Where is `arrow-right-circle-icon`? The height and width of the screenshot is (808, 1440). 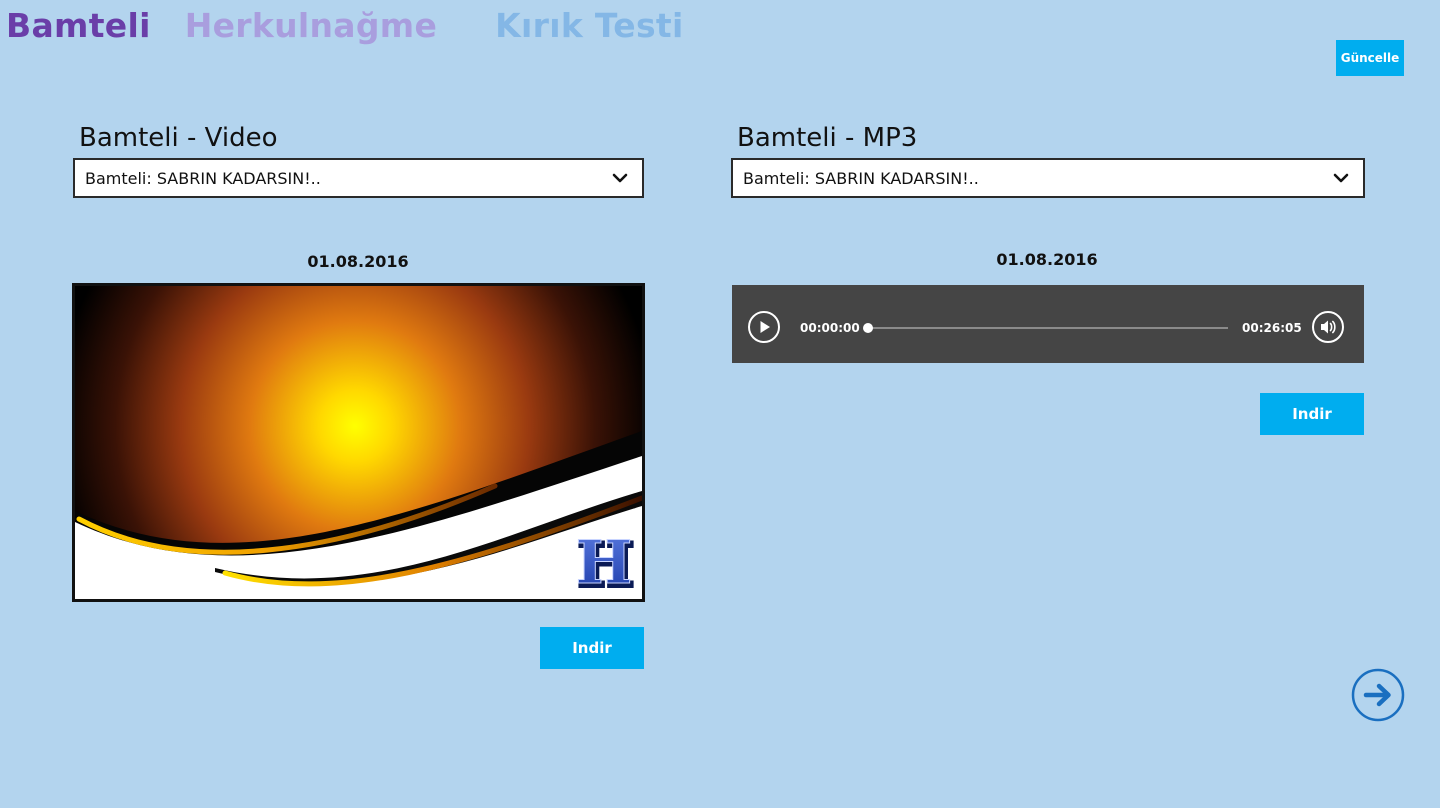 arrow-right-circle-icon is located at coordinates (1378, 695).